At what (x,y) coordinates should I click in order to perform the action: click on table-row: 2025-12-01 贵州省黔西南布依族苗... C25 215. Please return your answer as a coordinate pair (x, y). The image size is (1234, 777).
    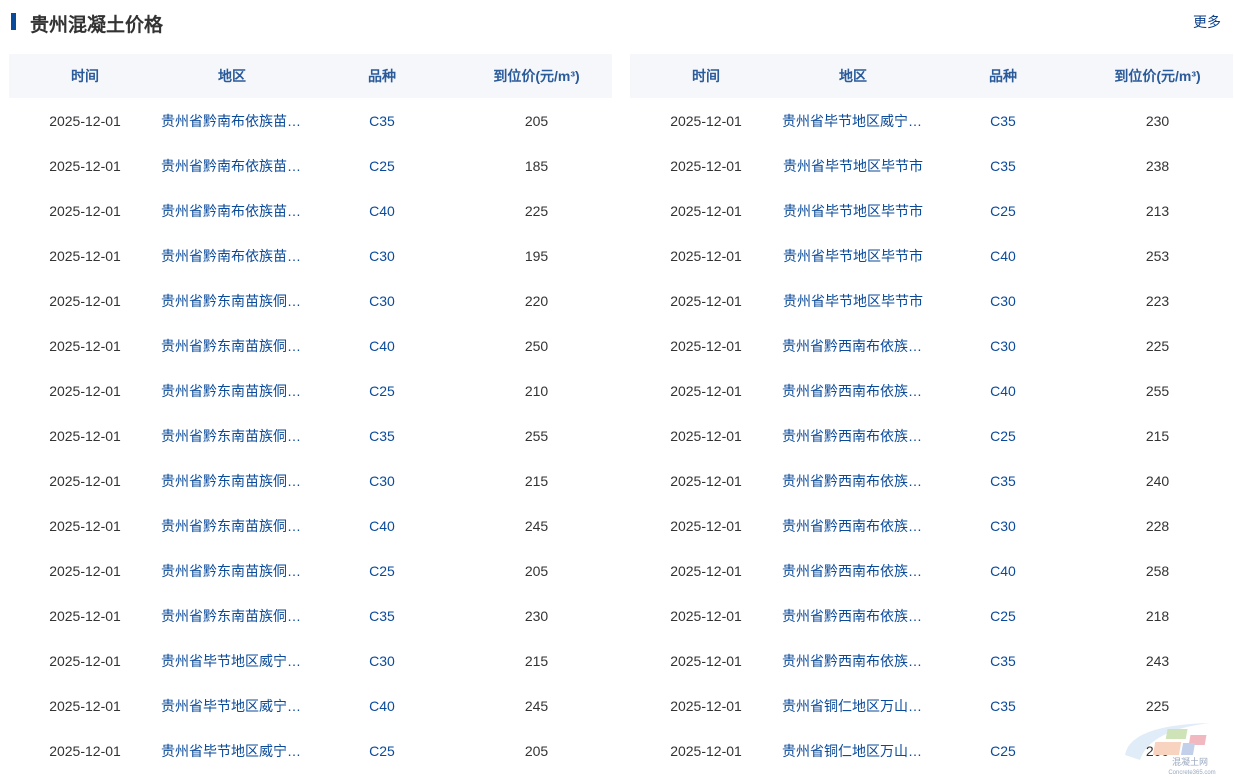
    Looking at the image, I should click on (931, 435).